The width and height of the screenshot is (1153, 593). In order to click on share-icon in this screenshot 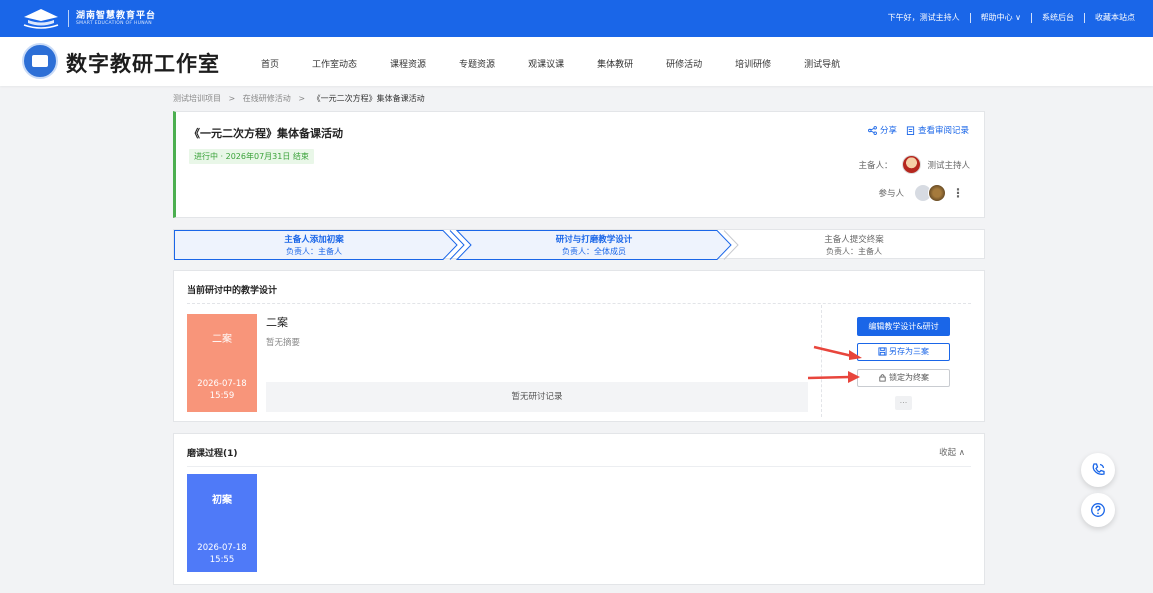, I will do `click(872, 130)`.